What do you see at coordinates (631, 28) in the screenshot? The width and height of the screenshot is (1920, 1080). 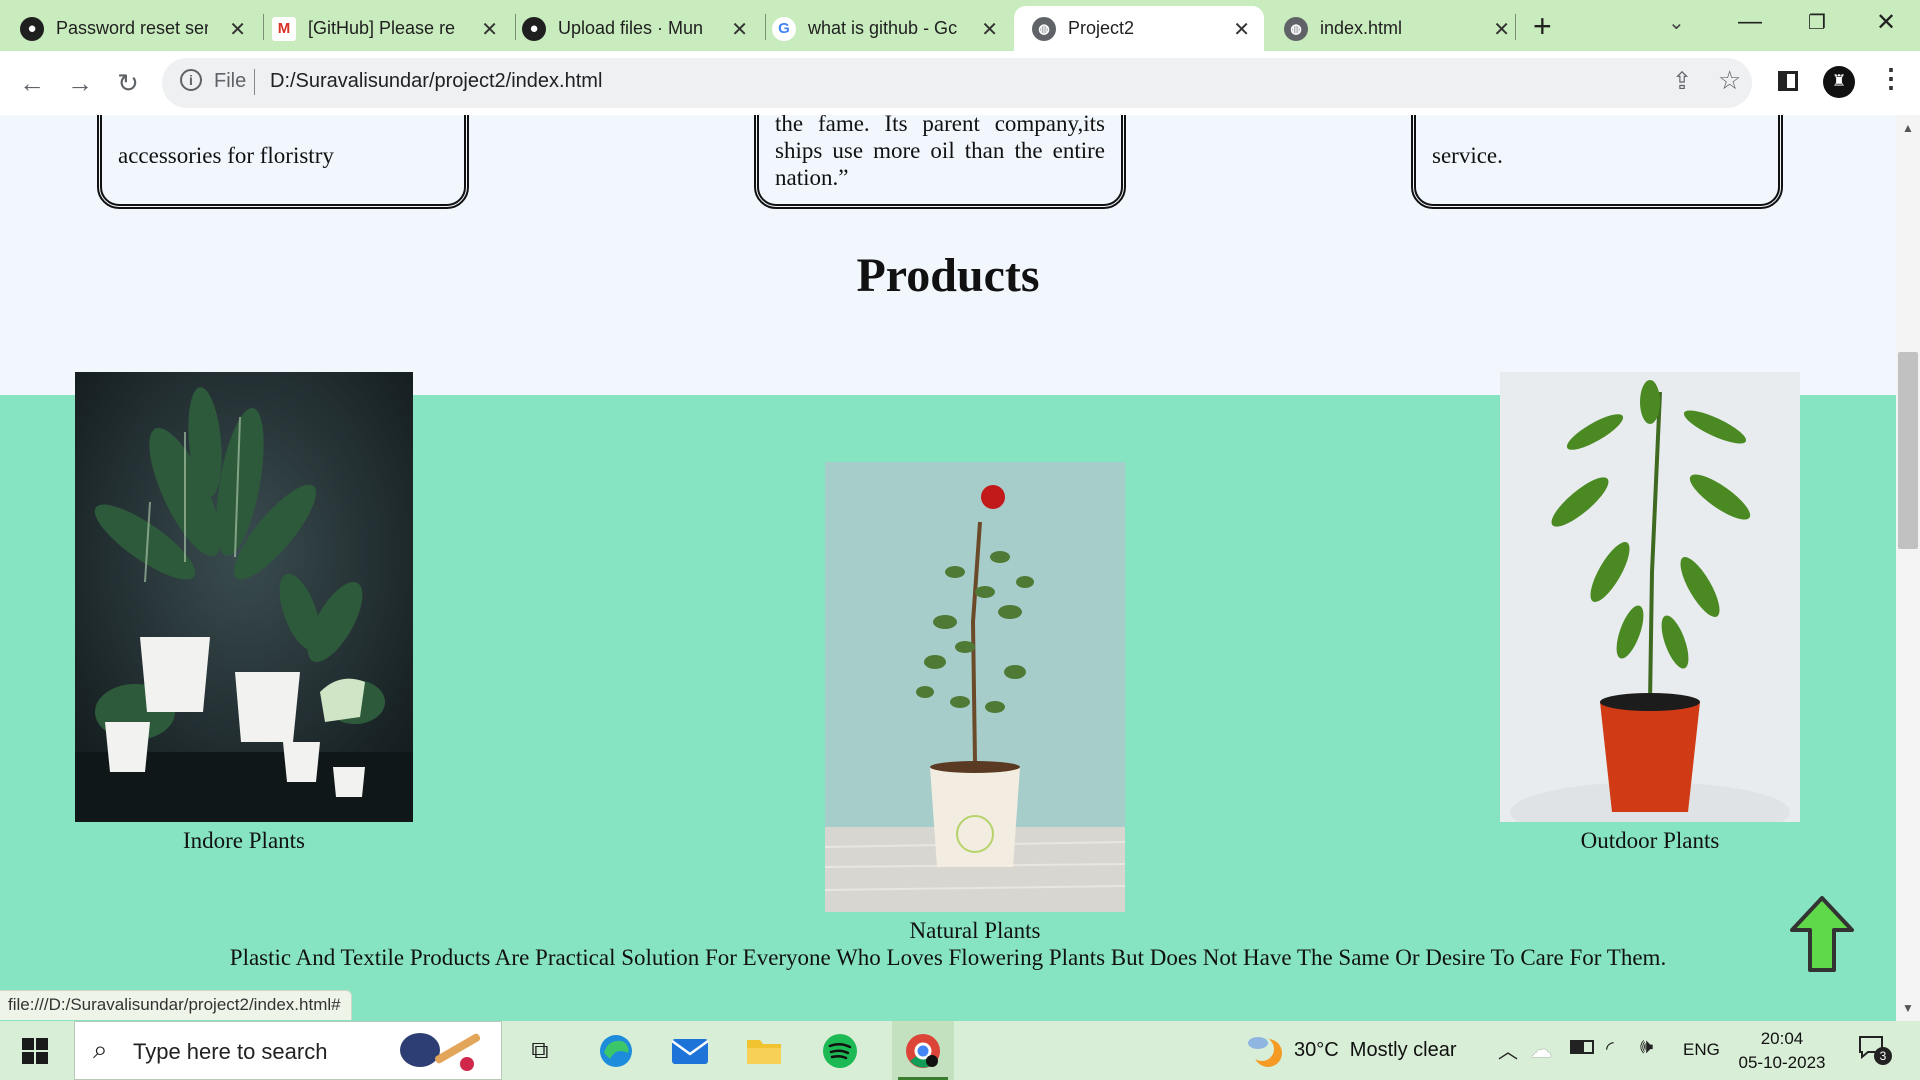 I see `tab-title: Upload files · Mun` at bounding box center [631, 28].